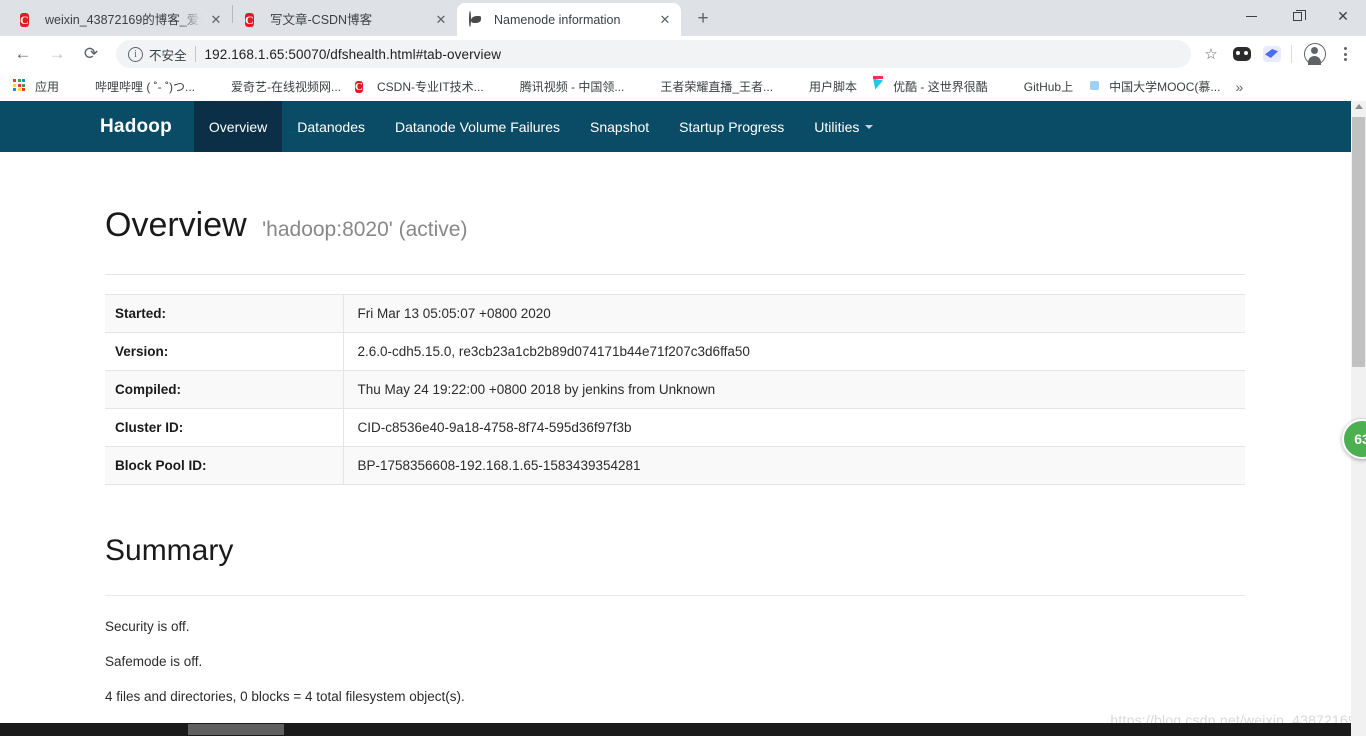 The width and height of the screenshot is (1366, 736). What do you see at coordinates (365, 229) in the screenshot?
I see `page-title-subtext: 'hadoop:8020' (active)` at bounding box center [365, 229].